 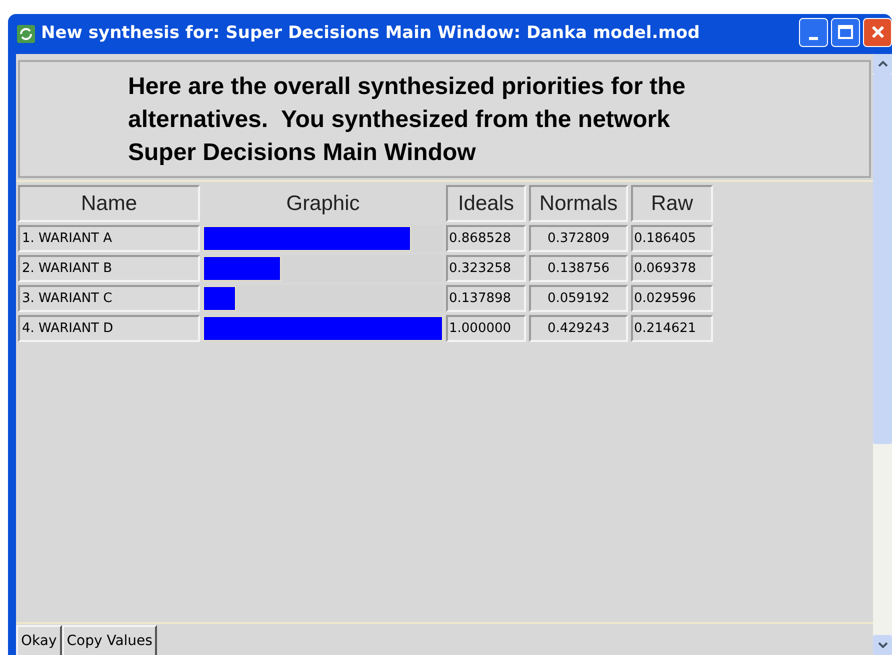 What do you see at coordinates (578, 328) in the screenshot?
I see `value-cell: 0.429243` at bounding box center [578, 328].